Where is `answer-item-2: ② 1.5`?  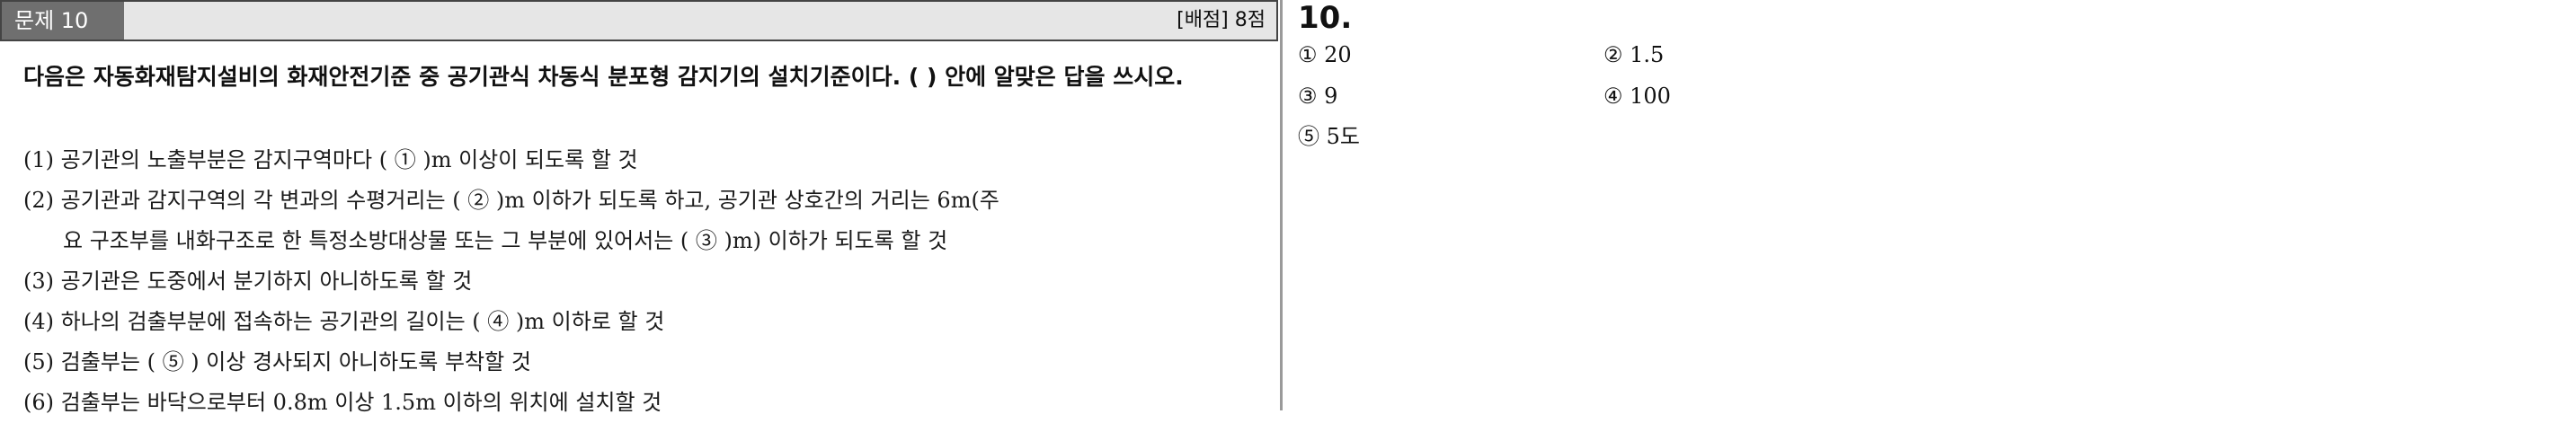
answer-item-2: ② 1.5 is located at coordinates (1634, 54).